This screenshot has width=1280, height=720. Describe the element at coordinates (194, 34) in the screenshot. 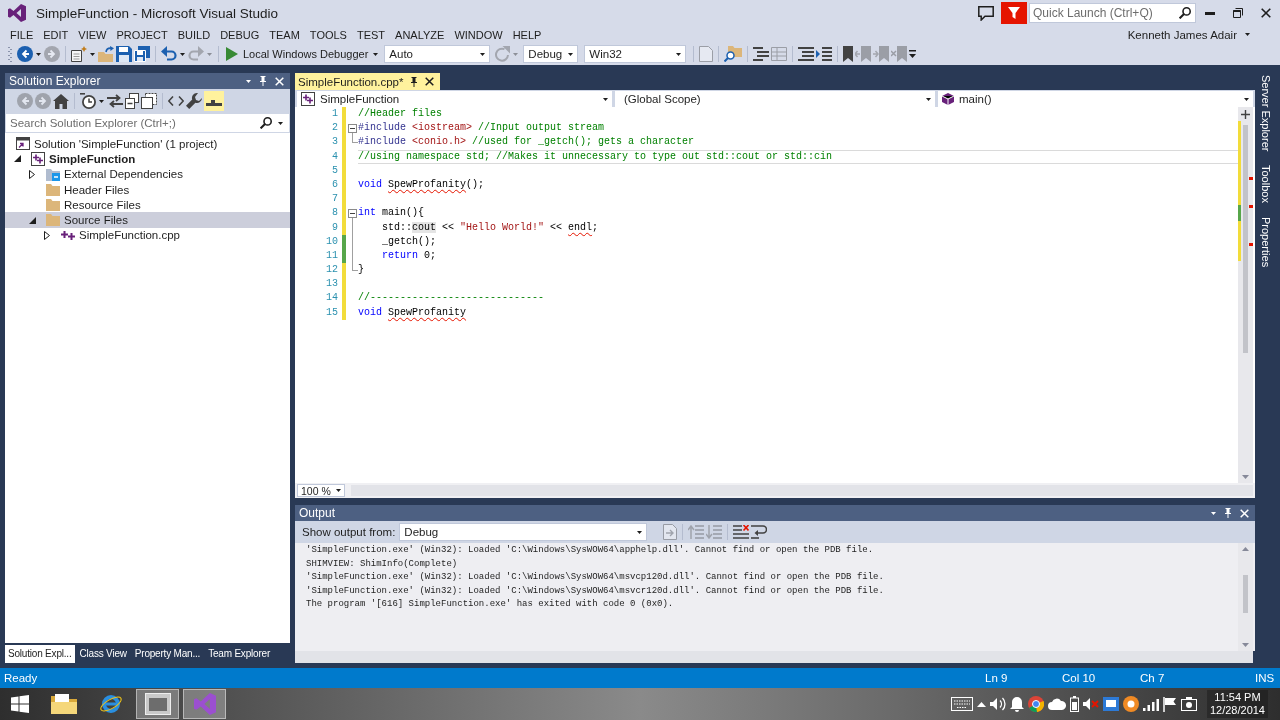

I see `menu-item: BUILD` at that location.